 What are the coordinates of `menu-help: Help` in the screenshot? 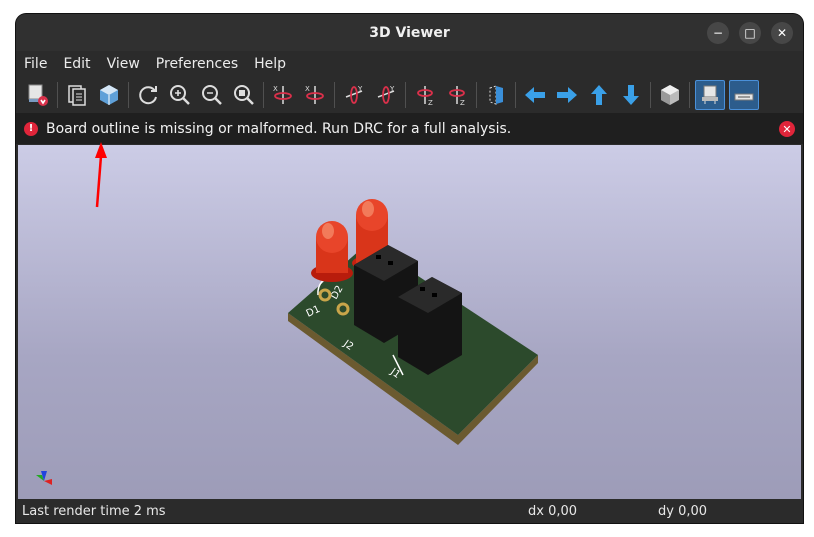 It's located at (274, 64).